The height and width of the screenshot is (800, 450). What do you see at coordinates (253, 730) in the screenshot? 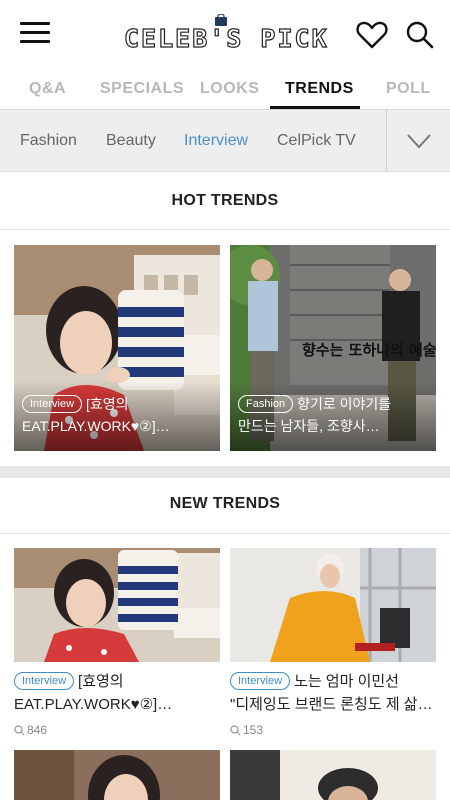
I see `view-count-value: 153` at bounding box center [253, 730].